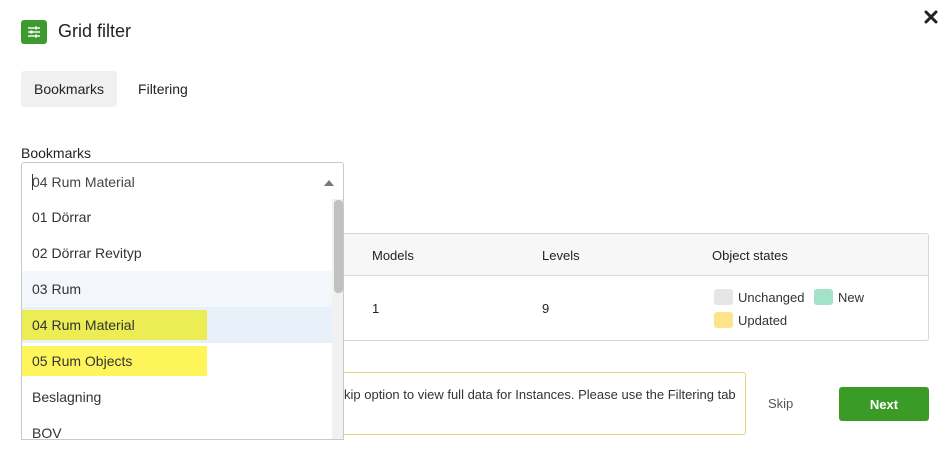 The width and height of the screenshot is (951, 455). Describe the element at coordinates (177, 253) in the screenshot. I see `dropdown-option: 02 Dörrar Revityp` at that location.